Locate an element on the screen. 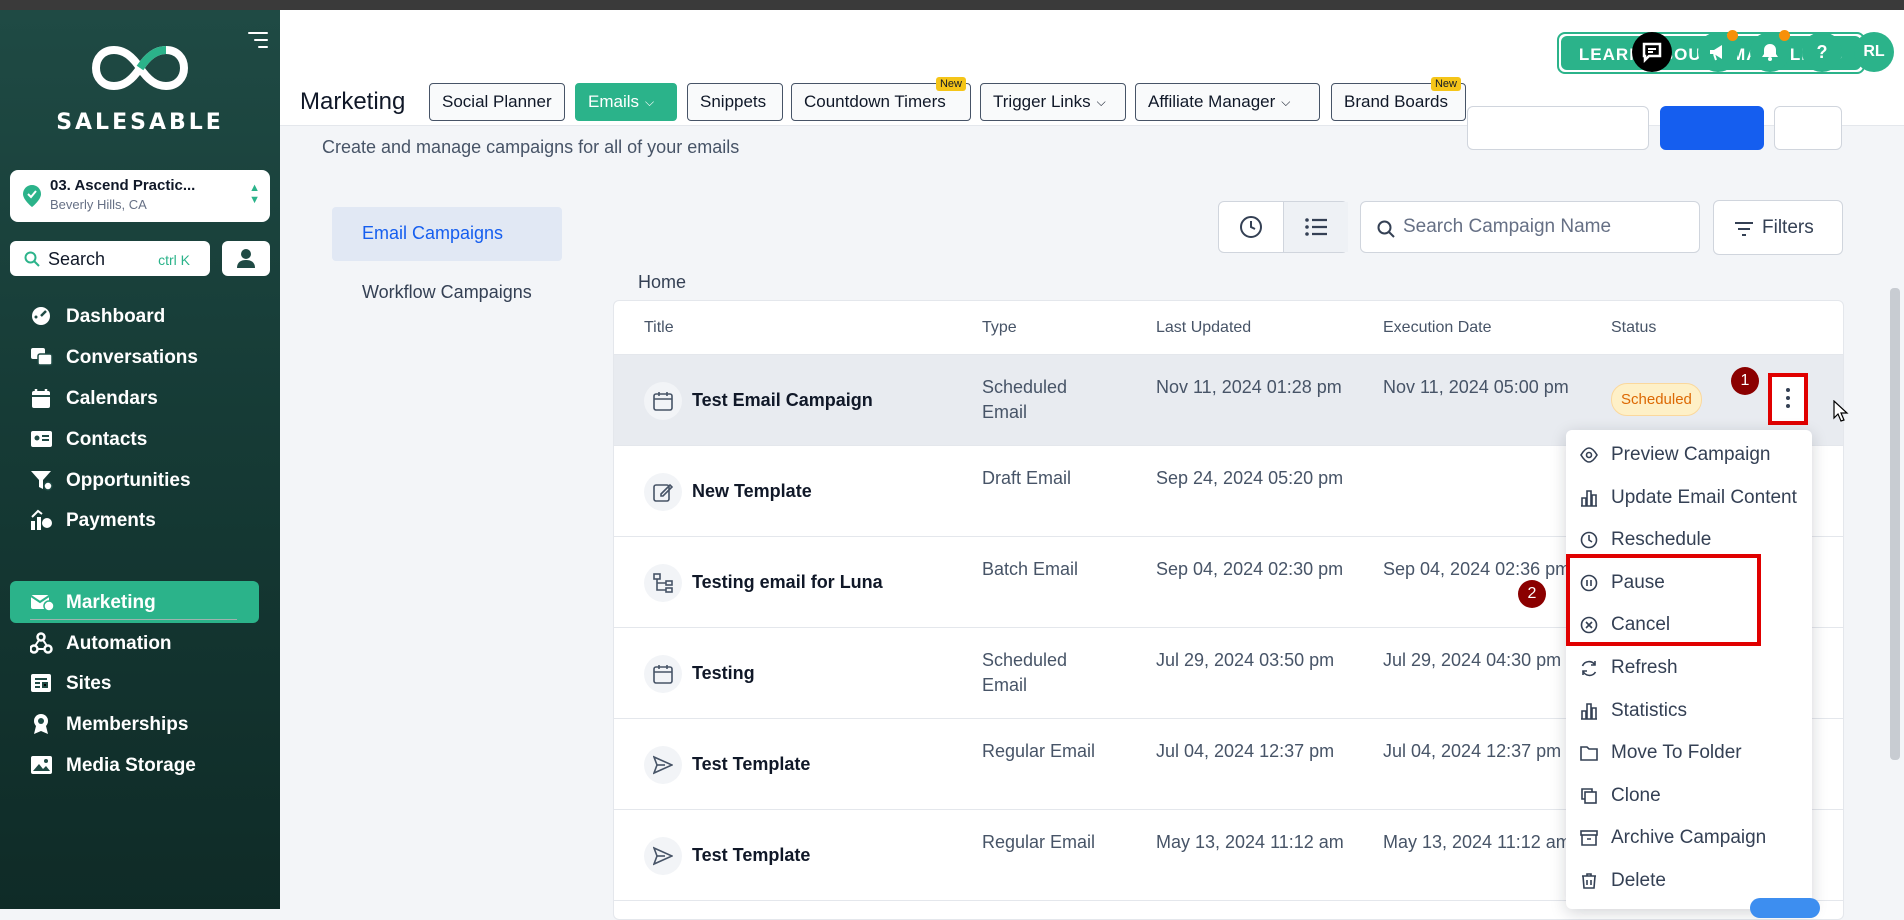  sidebar-item-sites: Sites is located at coordinates (134, 683).